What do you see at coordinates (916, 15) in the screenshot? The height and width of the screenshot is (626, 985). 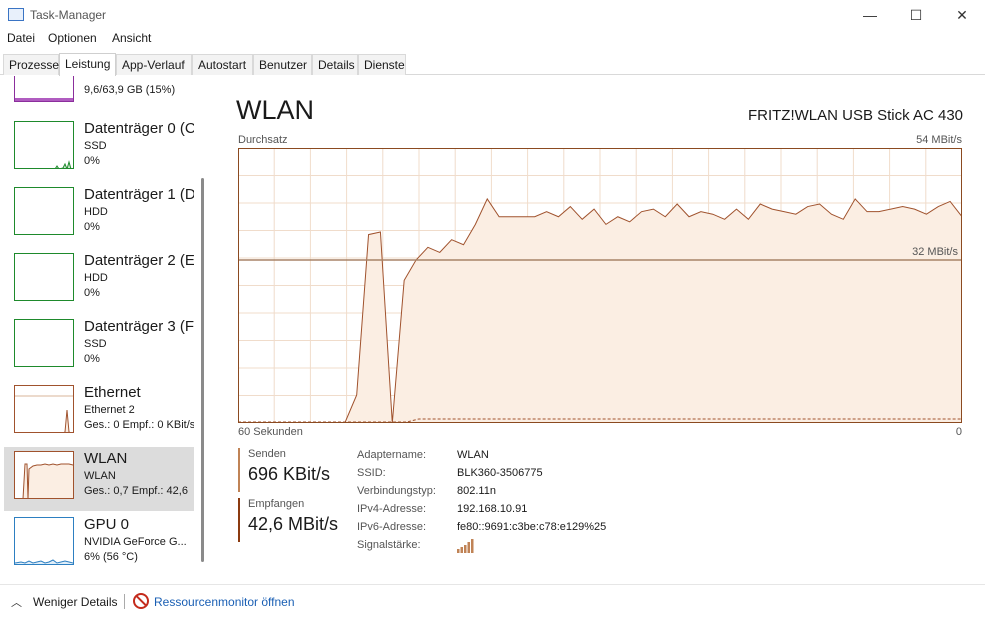 I see `maximize-button: ☐` at bounding box center [916, 15].